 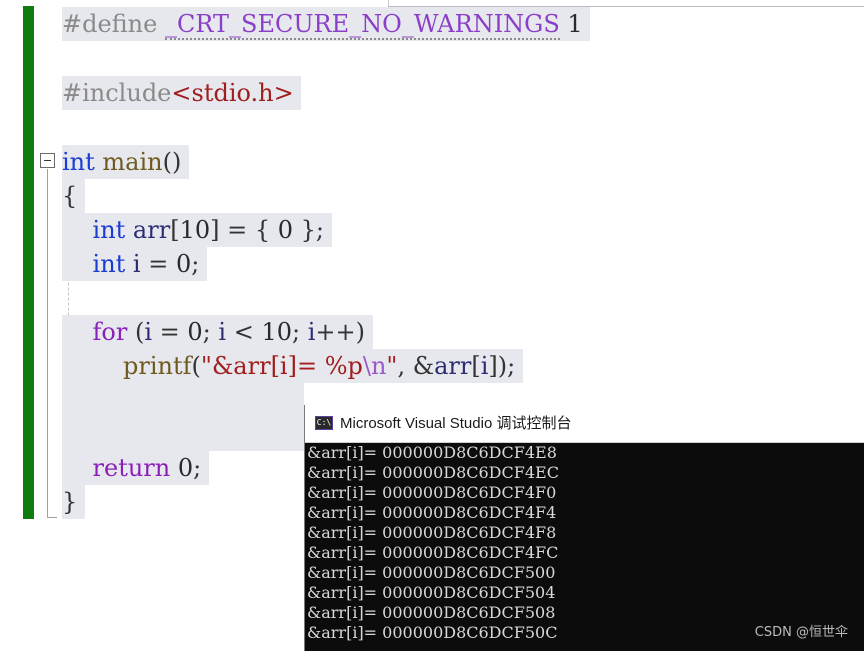 What do you see at coordinates (432, 532) in the screenshot?
I see `console-output-line: &arr[i]= 000000D8C6DCF4F8` at bounding box center [432, 532].